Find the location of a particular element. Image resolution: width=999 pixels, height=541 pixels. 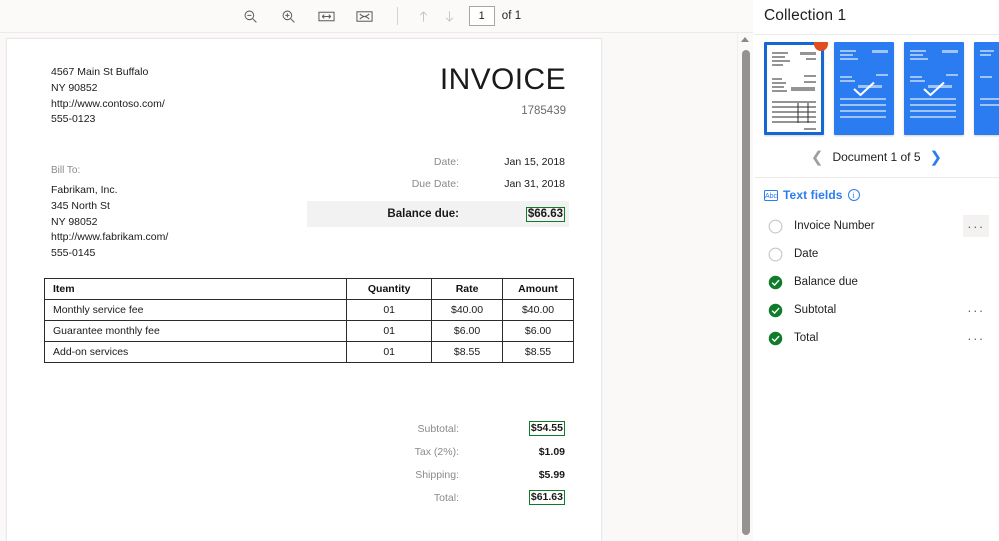

meta-value: Jan 31, 2018 is located at coordinates (534, 184).